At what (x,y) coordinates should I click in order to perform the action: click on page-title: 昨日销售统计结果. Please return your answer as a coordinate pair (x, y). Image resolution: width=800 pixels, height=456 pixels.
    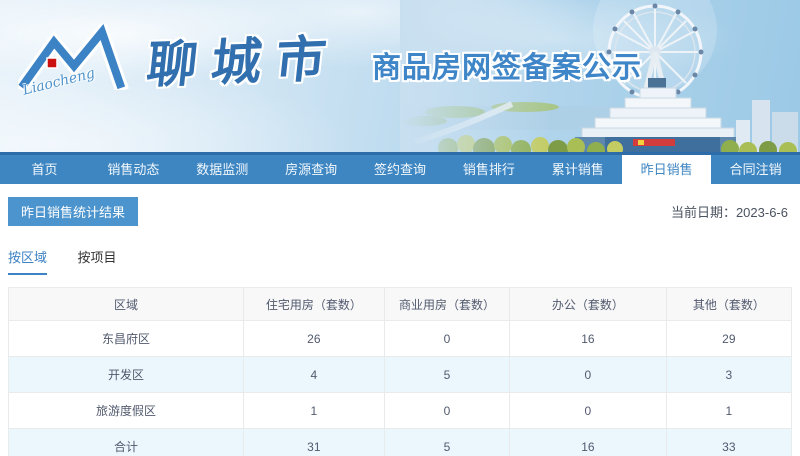
    Looking at the image, I should click on (73, 211).